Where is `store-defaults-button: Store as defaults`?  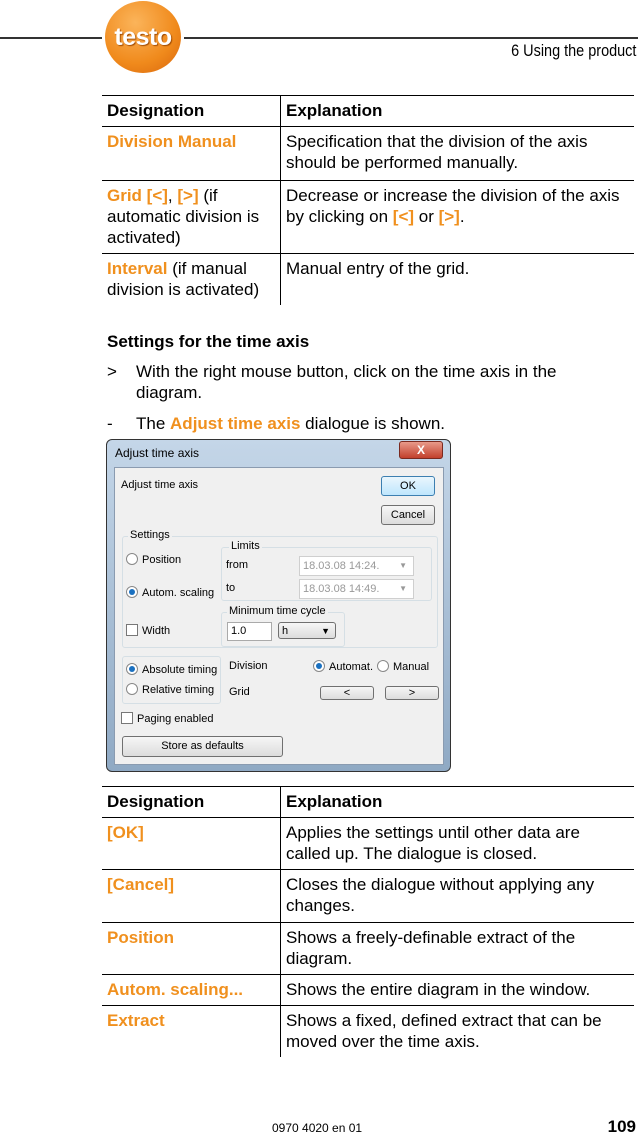 store-defaults-button: Store as defaults is located at coordinates (202, 746).